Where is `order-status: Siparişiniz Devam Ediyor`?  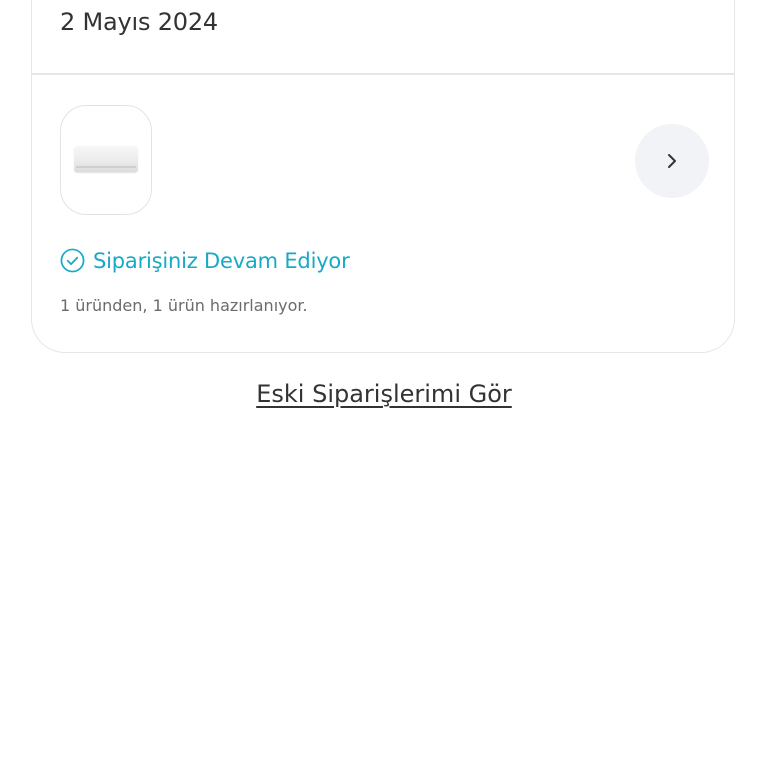
order-status: Siparişiniz Devam Ediyor is located at coordinates (205, 260).